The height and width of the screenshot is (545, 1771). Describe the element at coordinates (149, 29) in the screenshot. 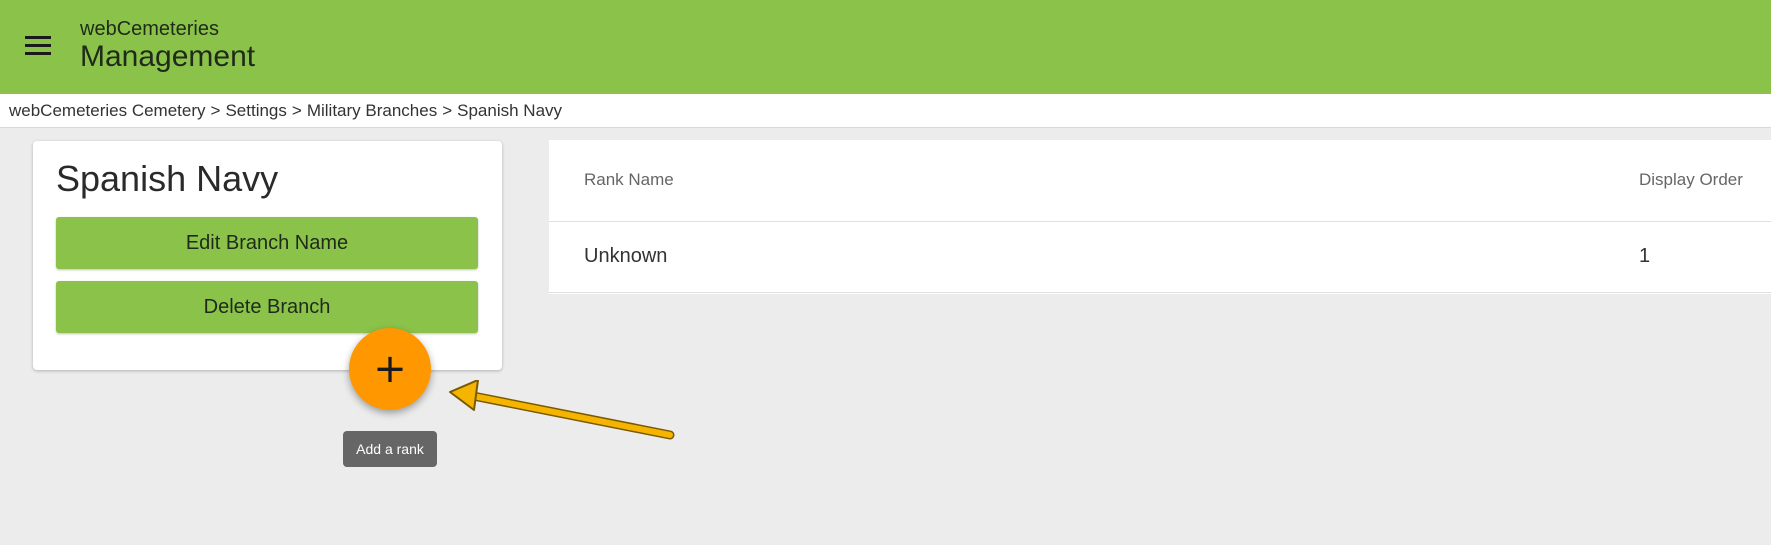

I see `app-name: webCemeteries` at that location.